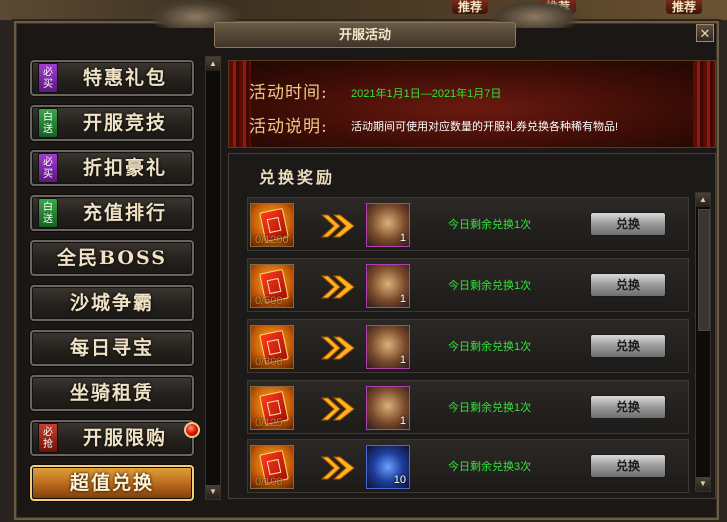 This screenshot has width=727, height=522. I want to click on sidebar-item-label: 全民BOSS, so click(112, 258).